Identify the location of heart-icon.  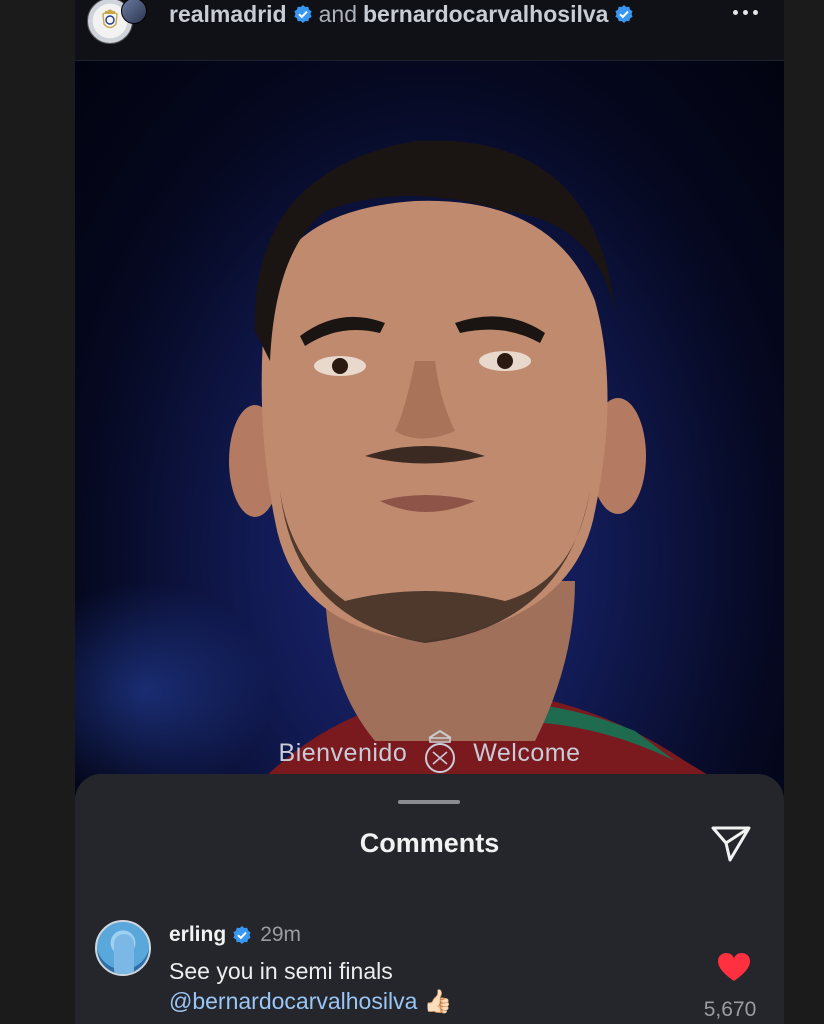
(734, 967).